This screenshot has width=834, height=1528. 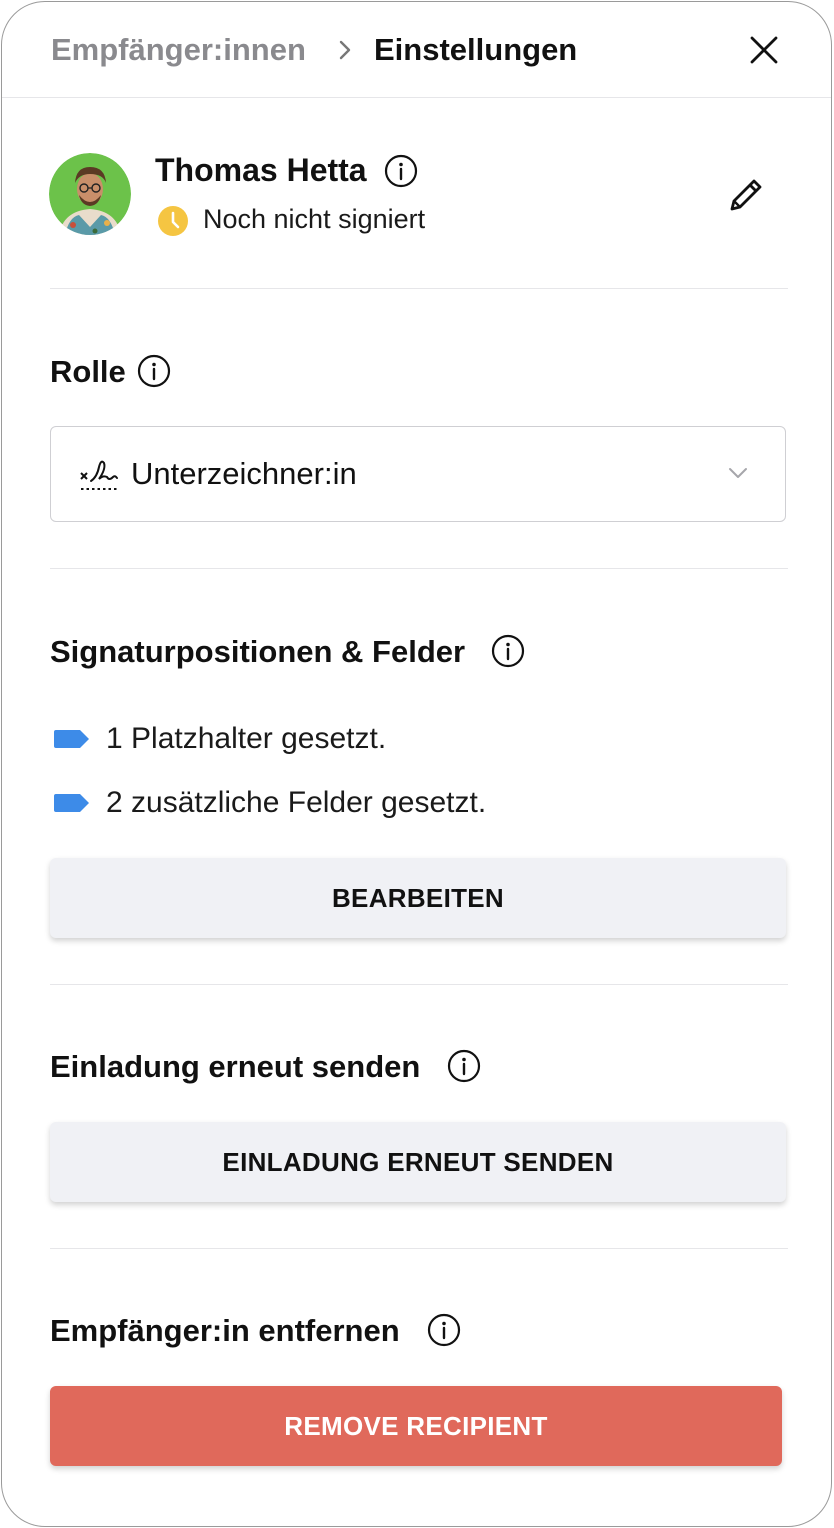 What do you see at coordinates (416, 1426) in the screenshot?
I see `remove-recipient-button: REMOVE RECIPIENT` at bounding box center [416, 1426].